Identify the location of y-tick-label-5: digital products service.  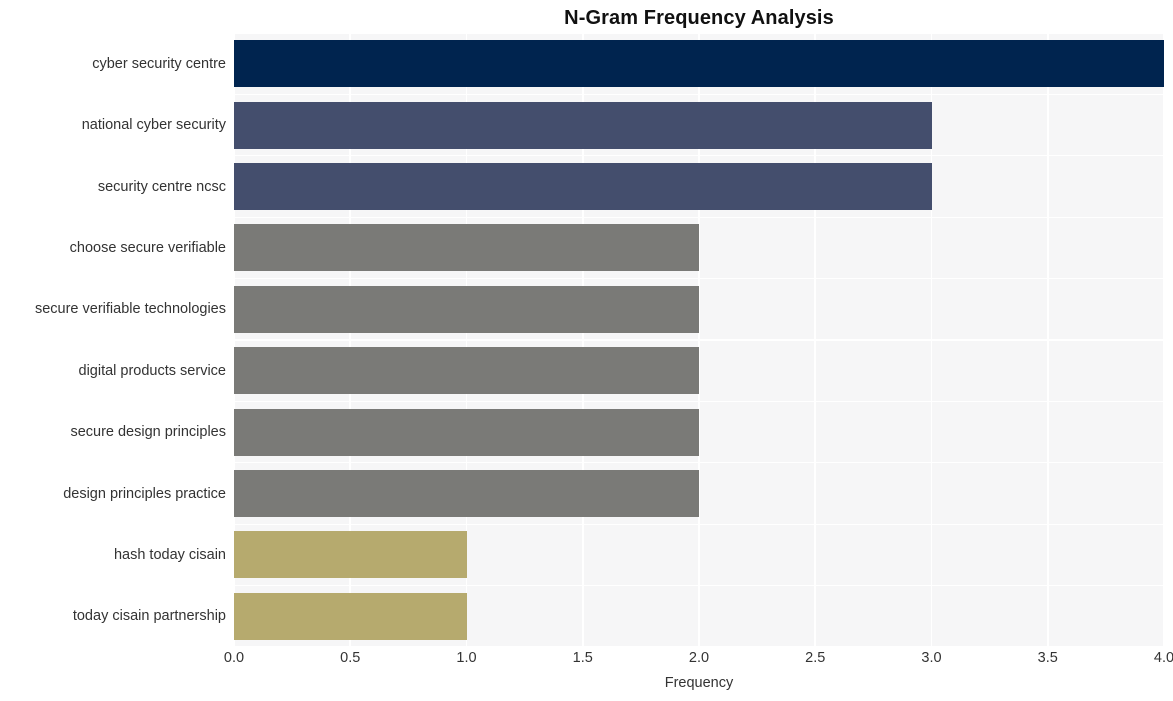
(152, 370).